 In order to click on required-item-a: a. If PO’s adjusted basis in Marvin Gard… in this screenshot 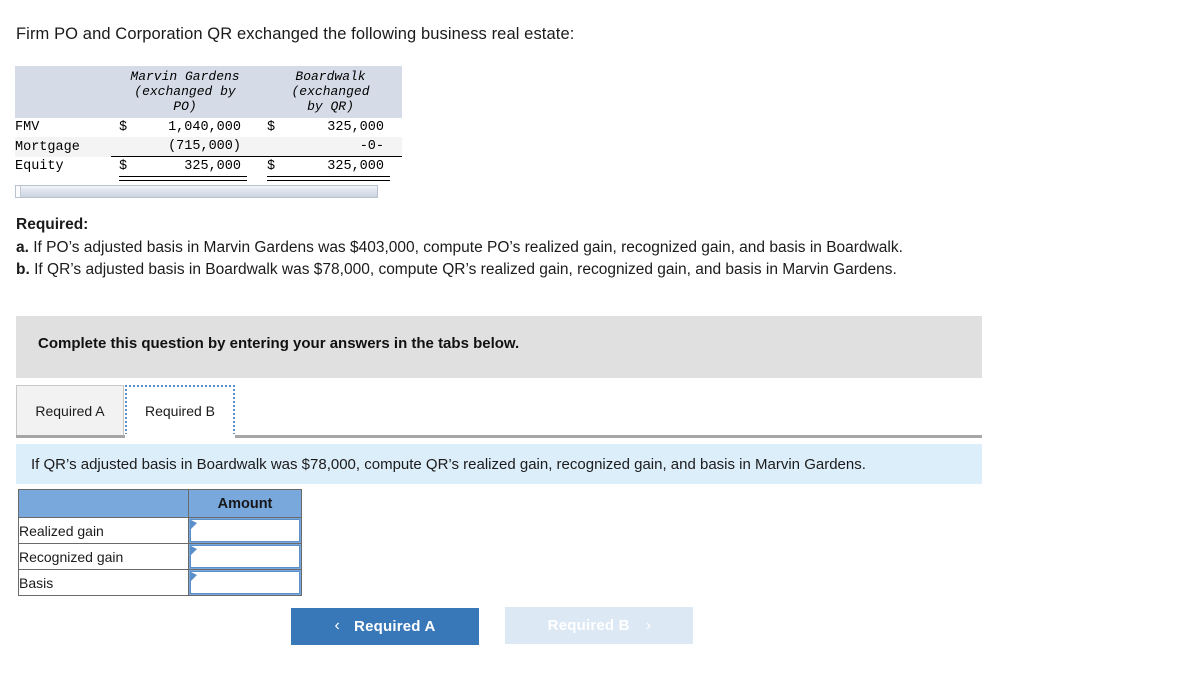, I will do `click(459, 248)`.